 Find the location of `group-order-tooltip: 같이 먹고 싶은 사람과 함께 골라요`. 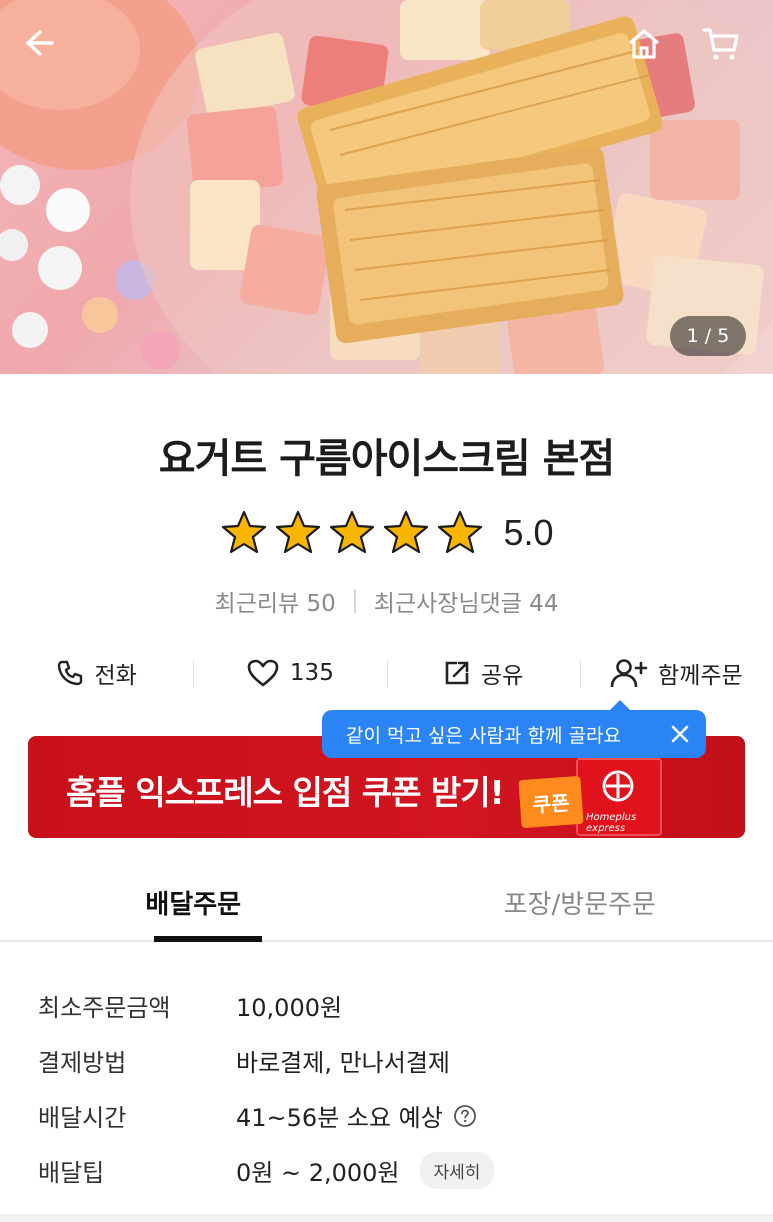

group-order-tooltip: 같이 먹고 싶은 사람과 함께 골라요 is located at coordinates (514, 729).